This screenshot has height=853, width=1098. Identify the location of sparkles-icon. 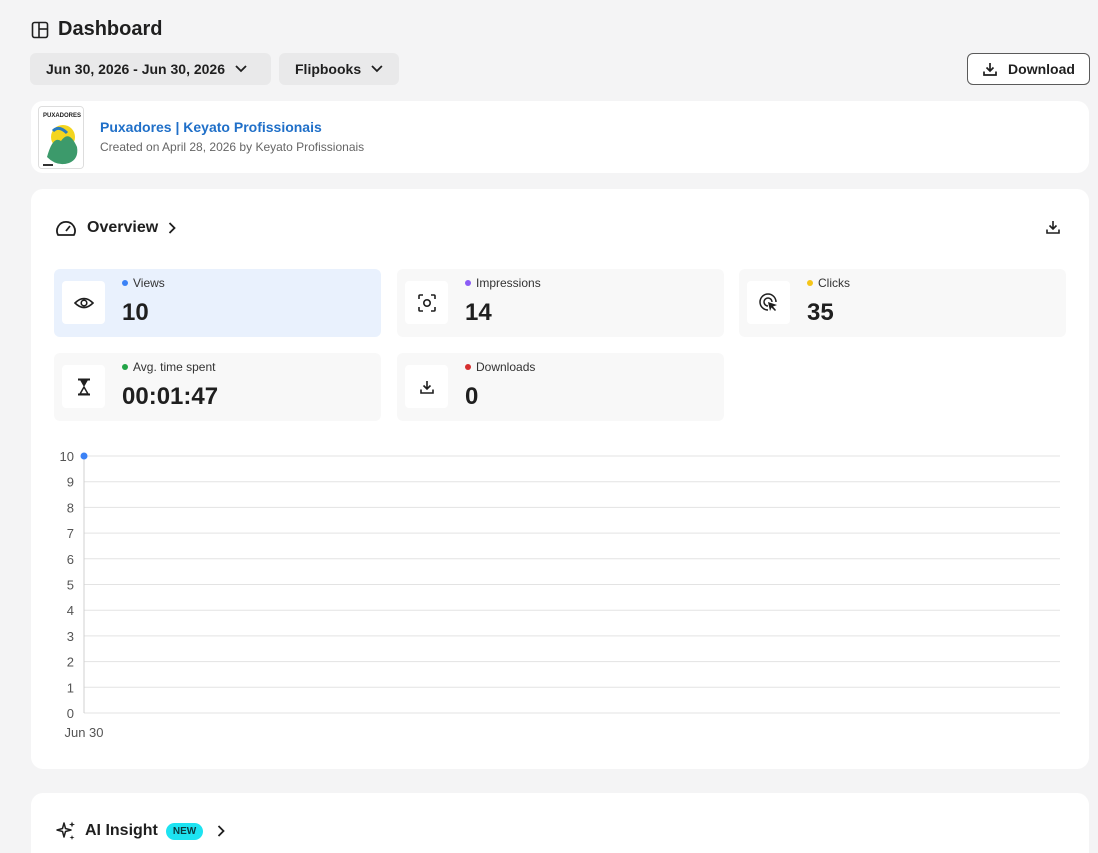
(65, 830).